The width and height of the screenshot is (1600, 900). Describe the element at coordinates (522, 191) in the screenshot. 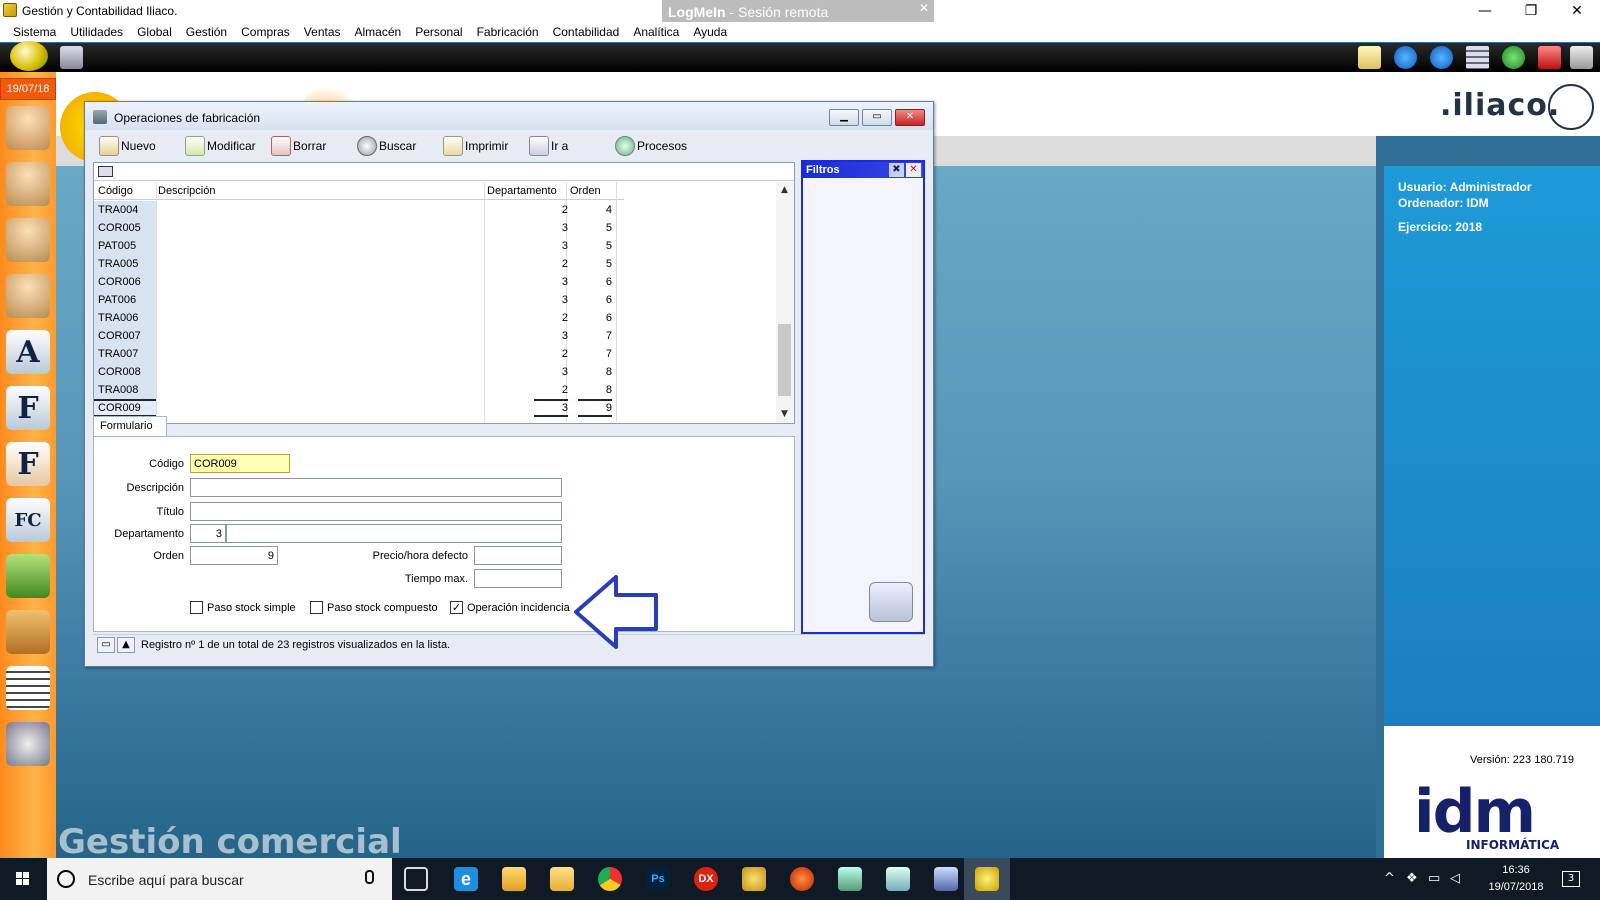

I see `col-departamento-header: Departamento` at that location.